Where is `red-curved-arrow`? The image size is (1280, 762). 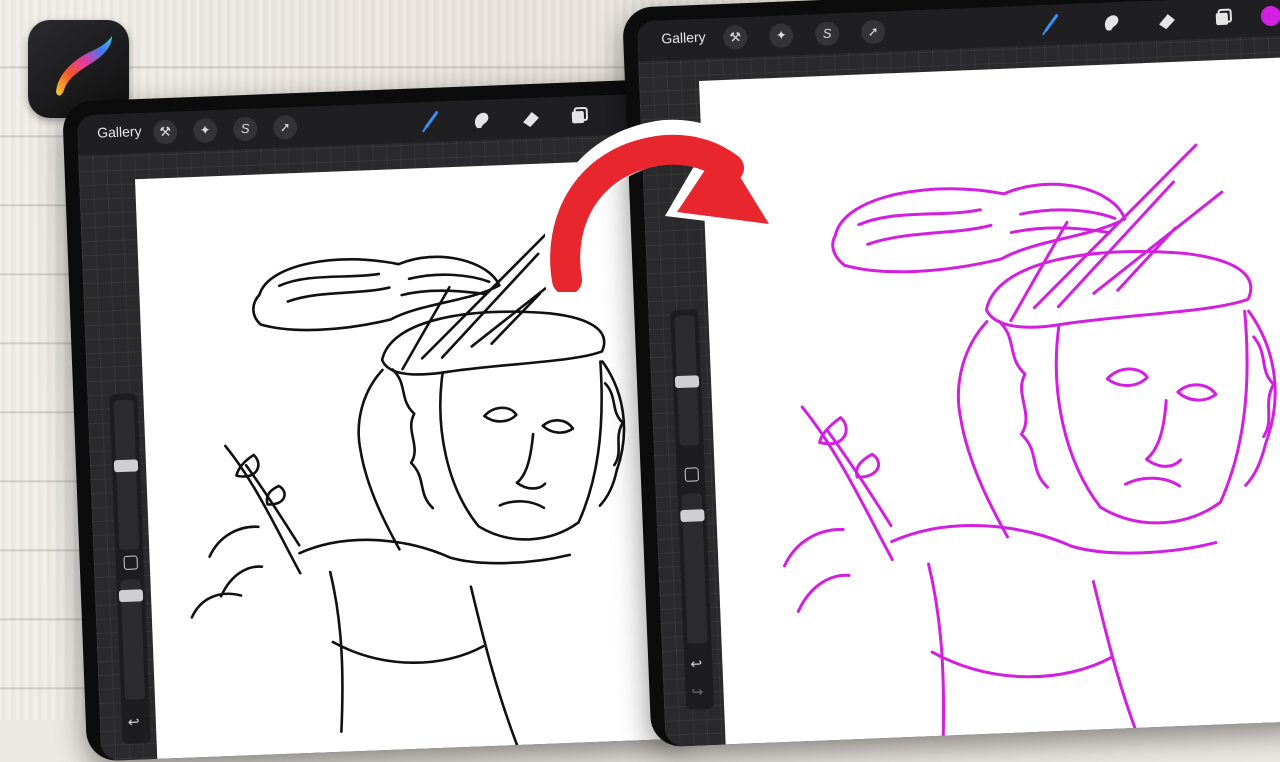
red-curved-arrow is located at coordinates (663, 205).